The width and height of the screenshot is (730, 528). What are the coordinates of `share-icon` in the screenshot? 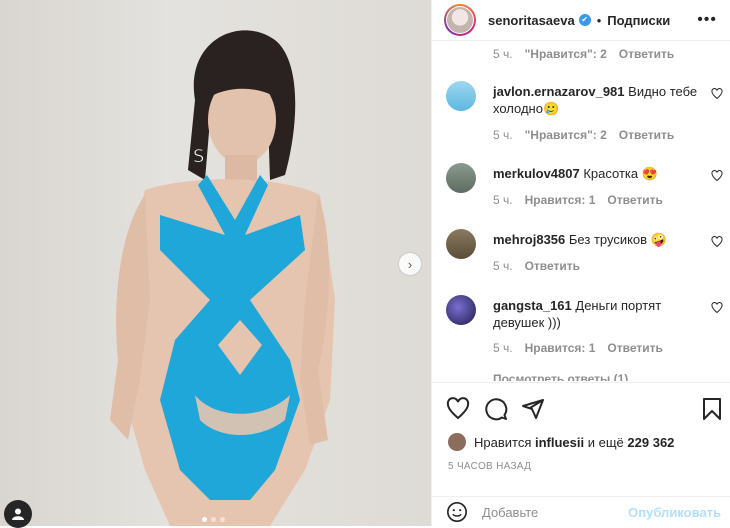 It's located at (533, 409).